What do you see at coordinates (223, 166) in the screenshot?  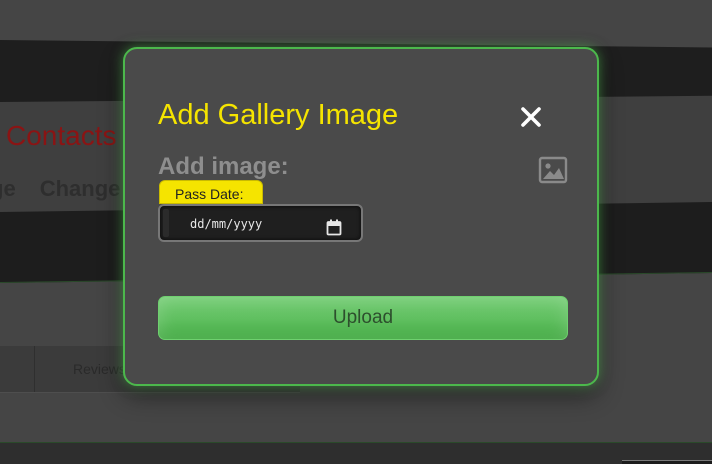 I see `add-image-label: Add image:` at bounding box center [223, 166].